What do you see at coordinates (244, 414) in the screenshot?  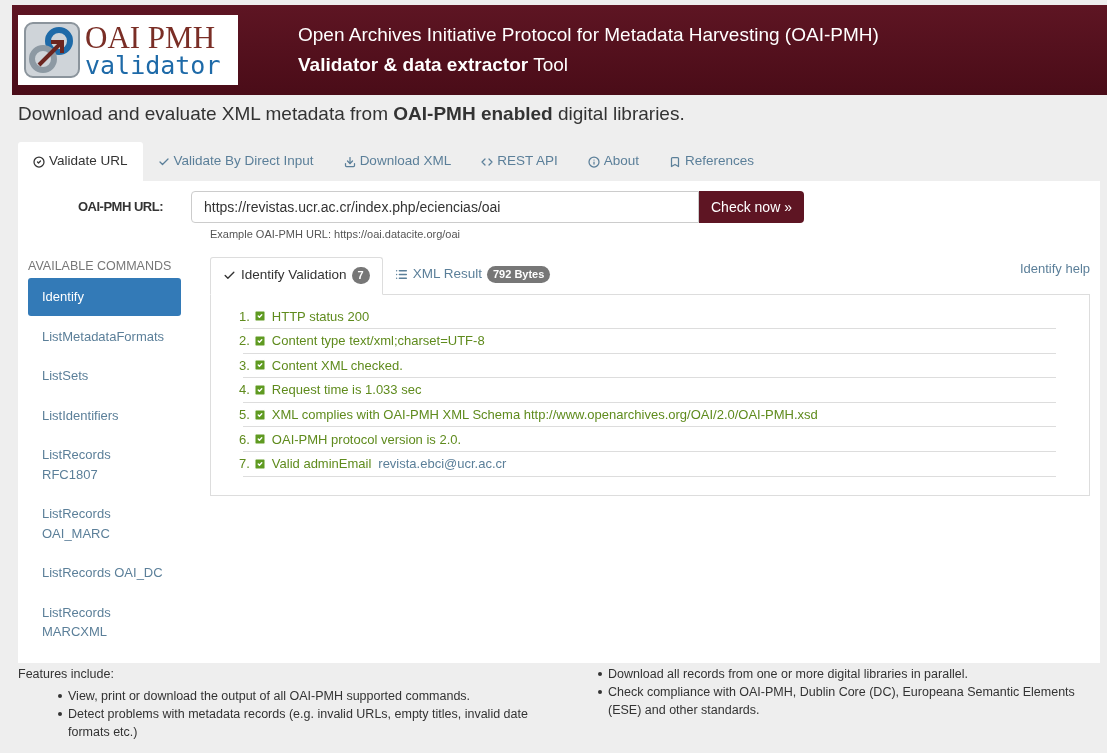 I see `item-number: 5.` at bounding box center [244, 414].